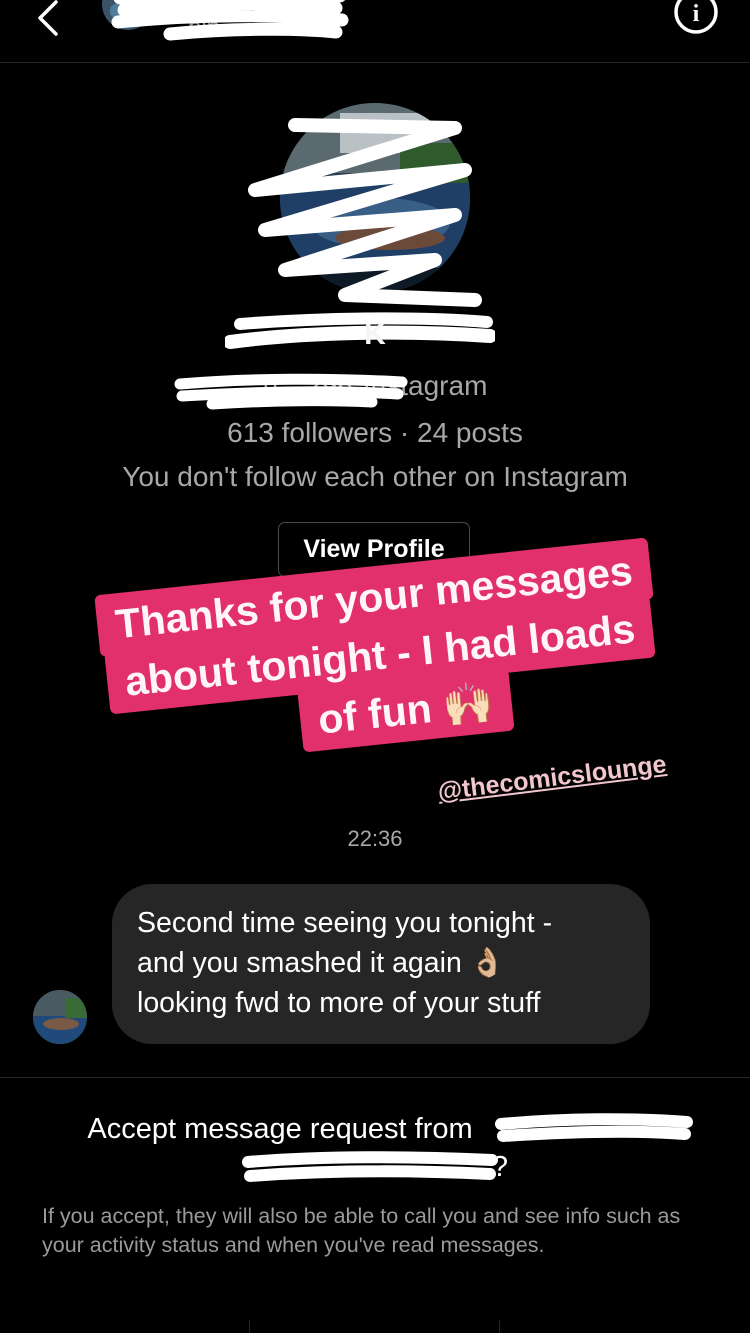  What do you see at coordinates (425, 385) in the screenshot?
I see `profile-platform: Instagram` at bounding box center [425, 385].